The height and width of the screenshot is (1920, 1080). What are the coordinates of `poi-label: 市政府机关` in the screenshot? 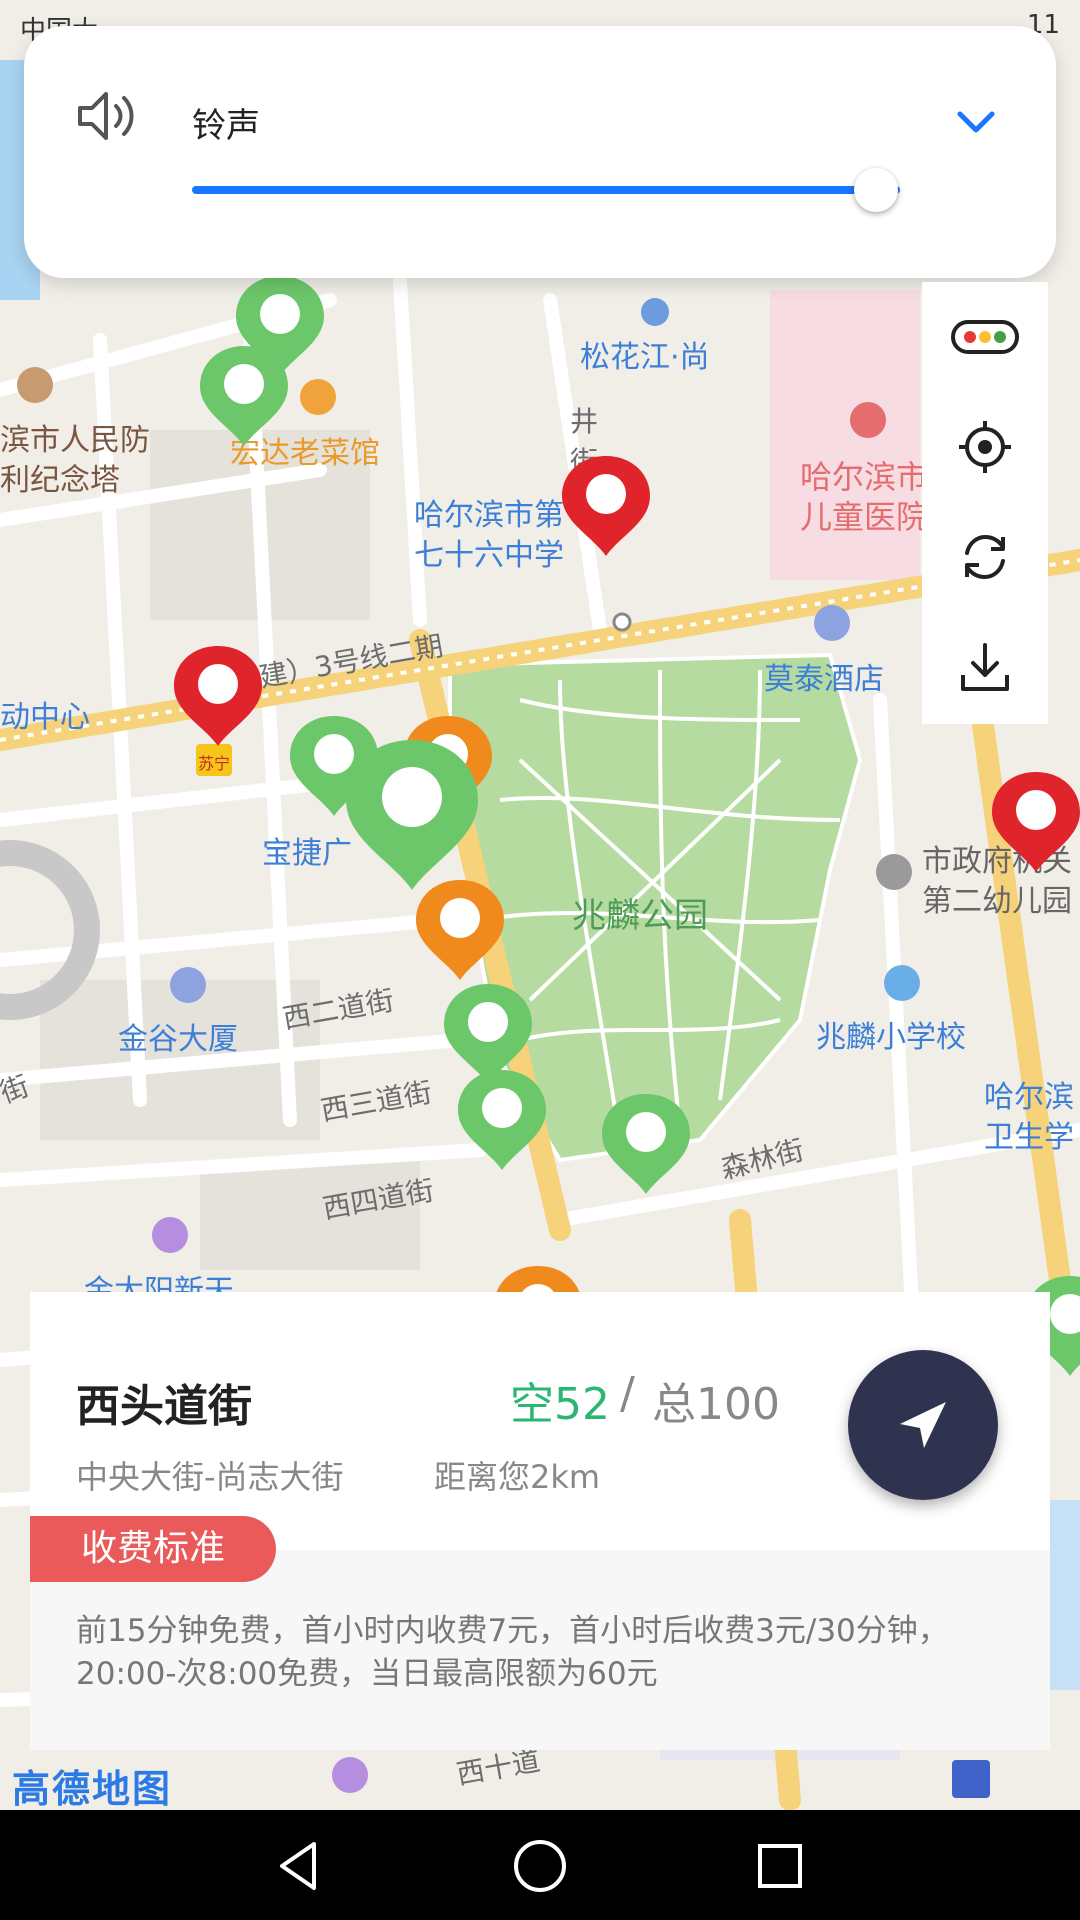 It's located at (997, 861).